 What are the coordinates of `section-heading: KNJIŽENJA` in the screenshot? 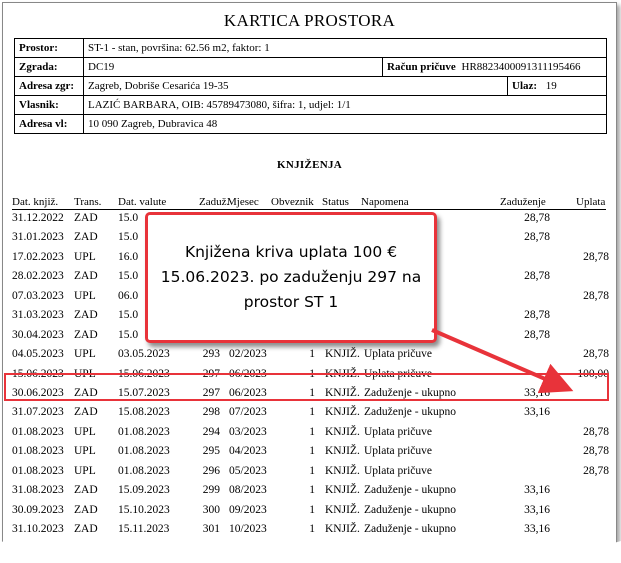 It's located at (309, 165).